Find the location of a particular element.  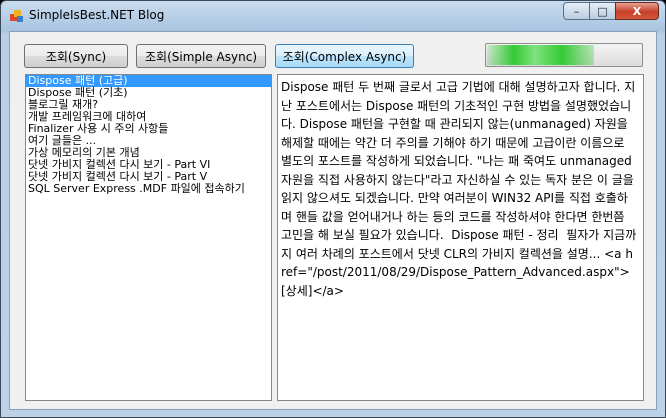

close-icon: X is located at coordinates (637, 11).